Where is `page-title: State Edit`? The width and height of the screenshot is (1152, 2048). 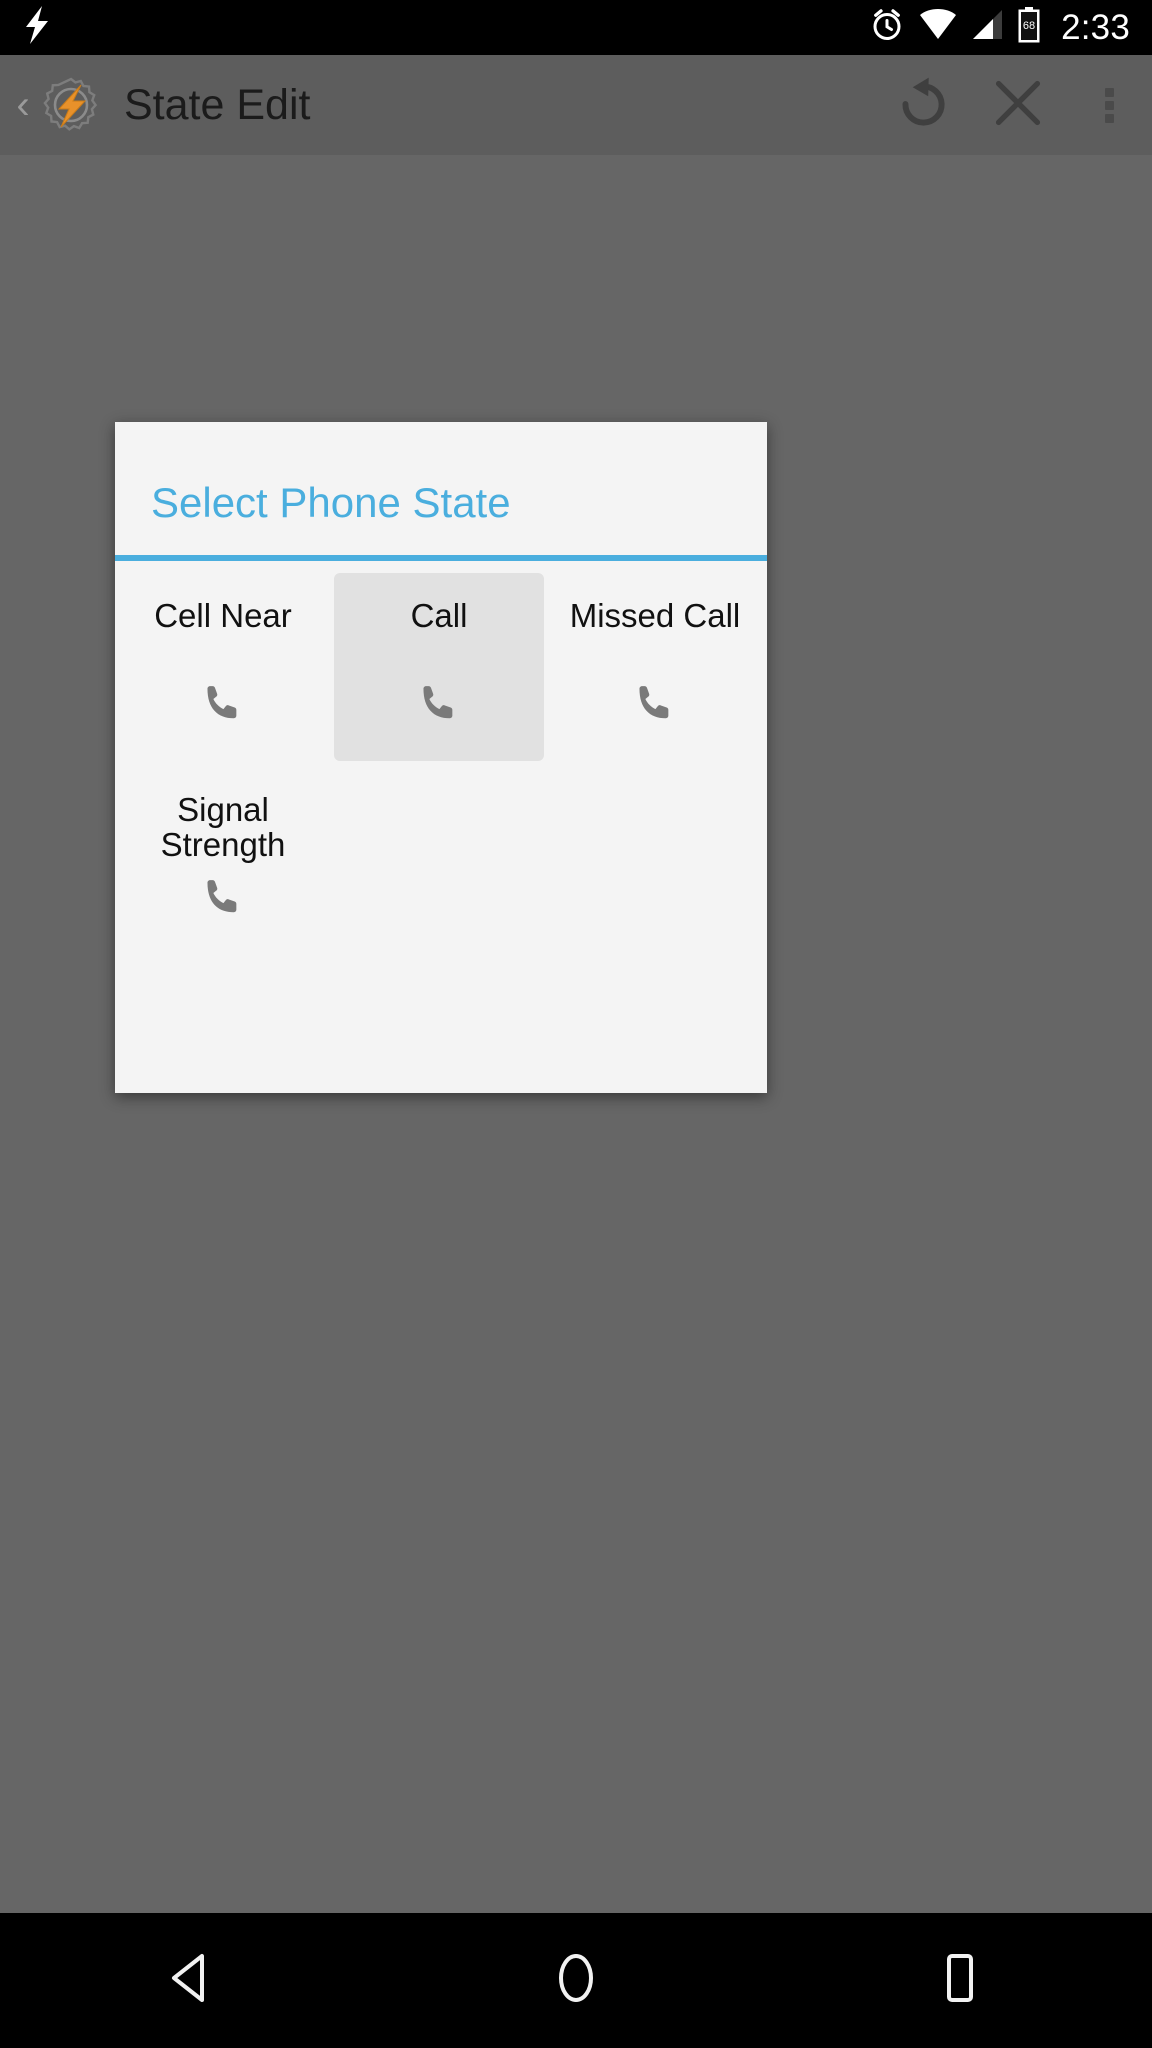 page-title: State Edit is located at coordinates (217, 104).